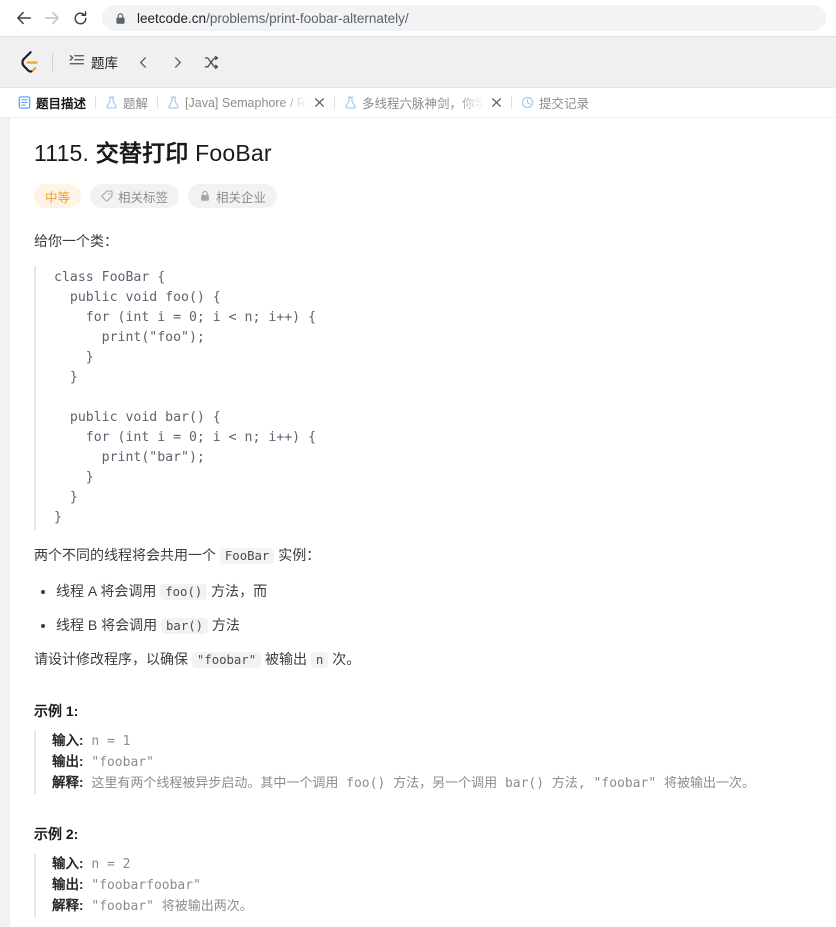 The image size is (836, 927). What do you see at coordinates (344, 659) in the screenshot?
I see `goal-post: 次。` at bounding box center [344, 659].